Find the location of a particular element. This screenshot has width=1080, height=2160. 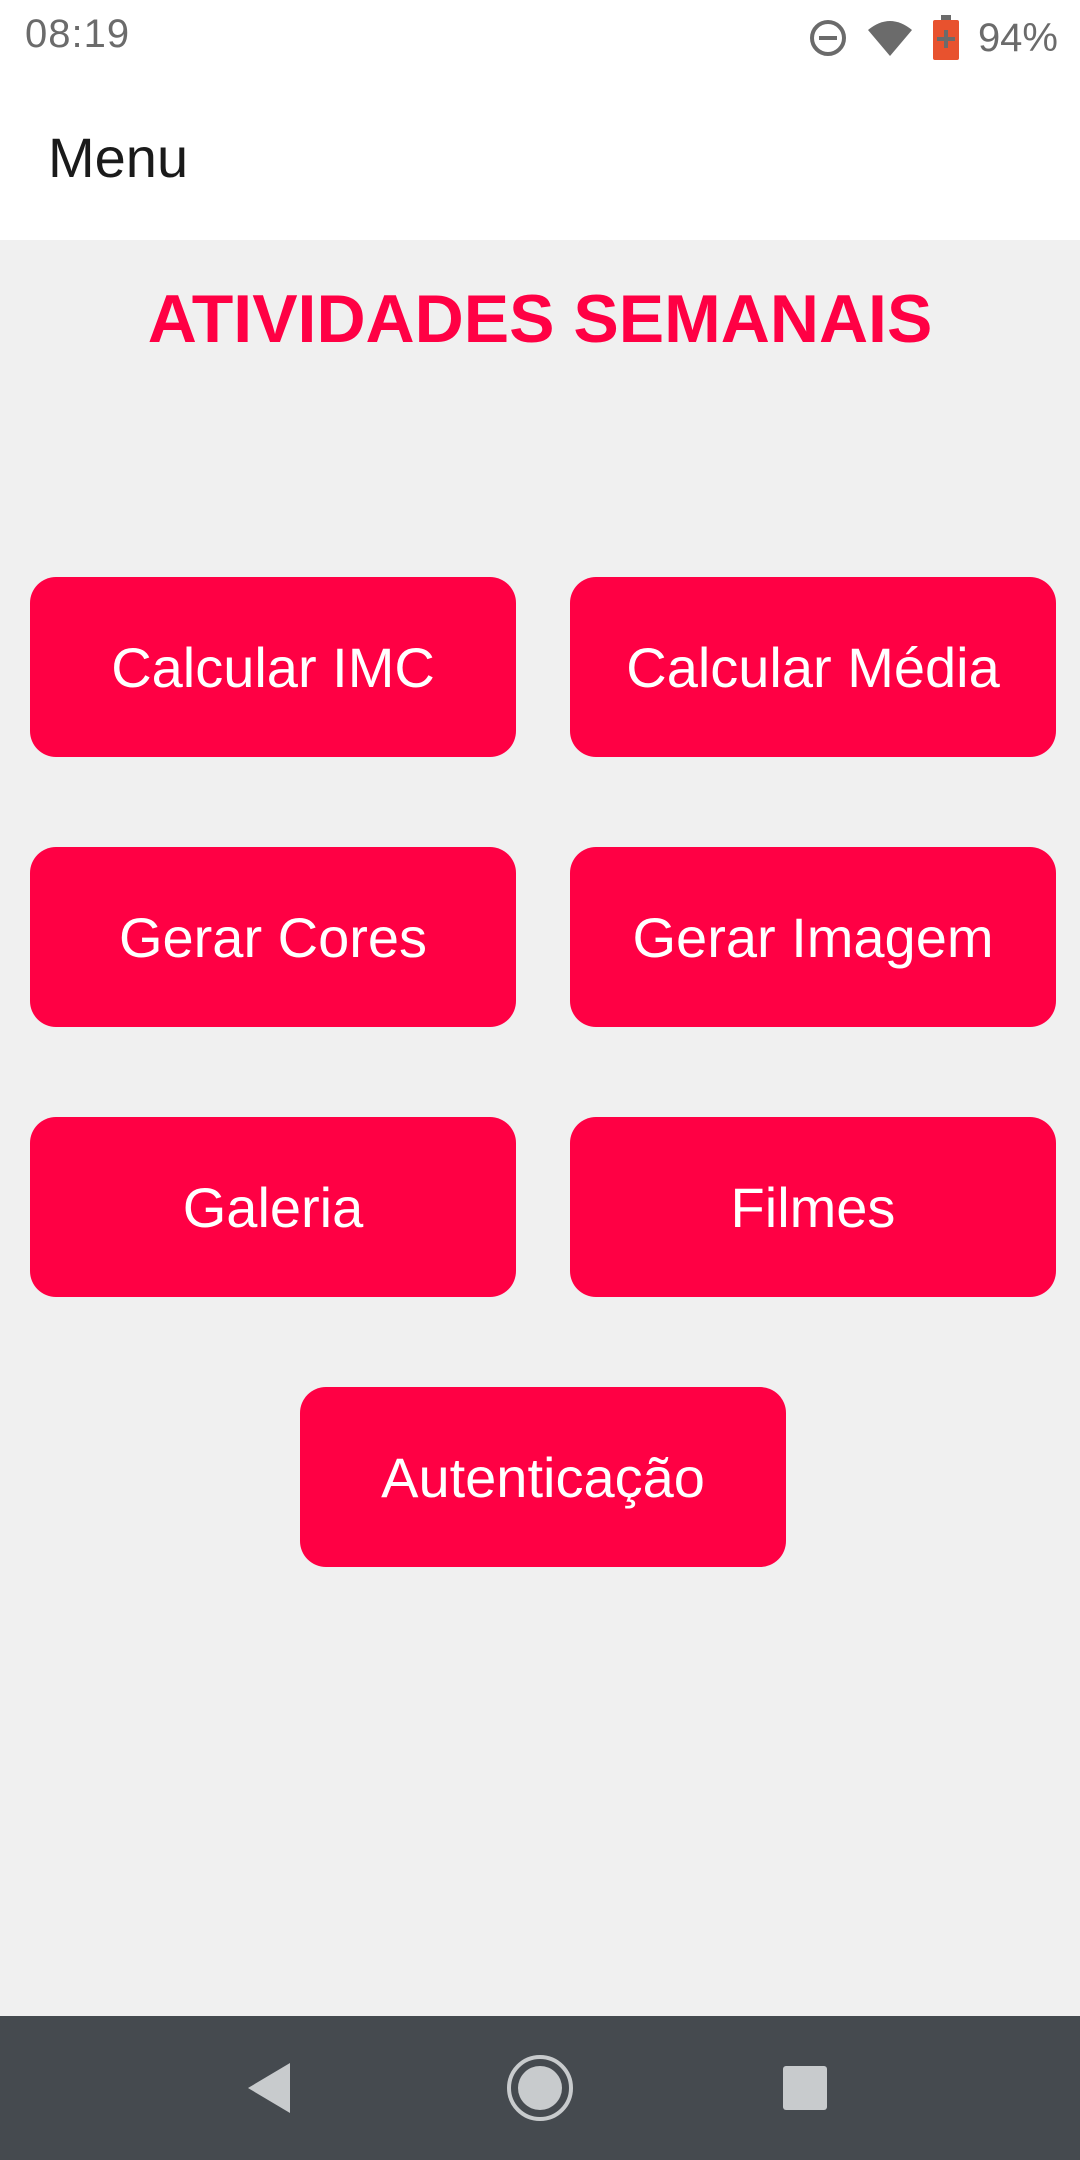

recent-apps-icon is located at coordinates (805, 2088).